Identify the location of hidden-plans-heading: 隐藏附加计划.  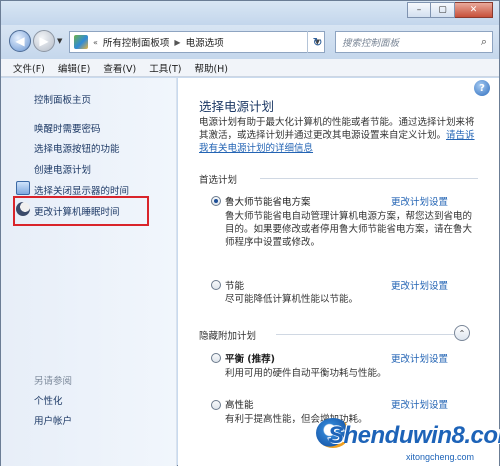
(228, 336).